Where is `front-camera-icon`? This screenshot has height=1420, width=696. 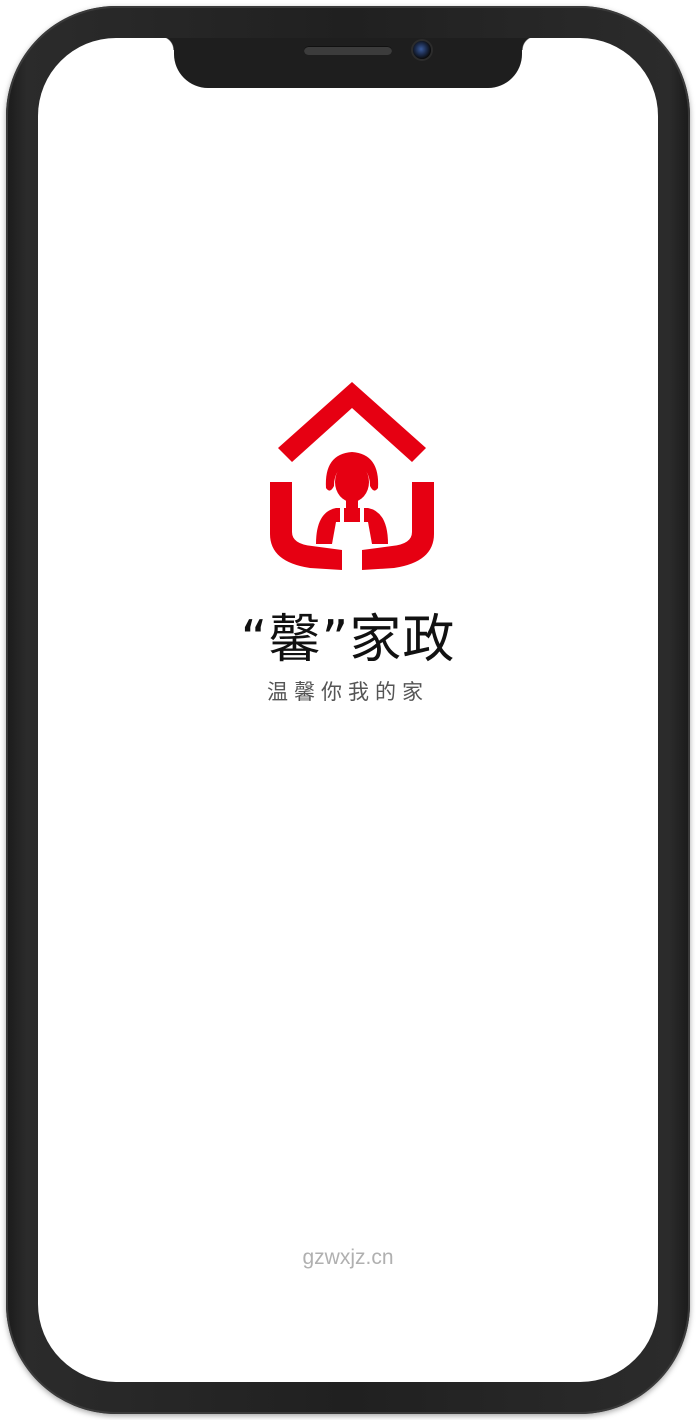
front-camera-icon is located at coordinates (422, 50).